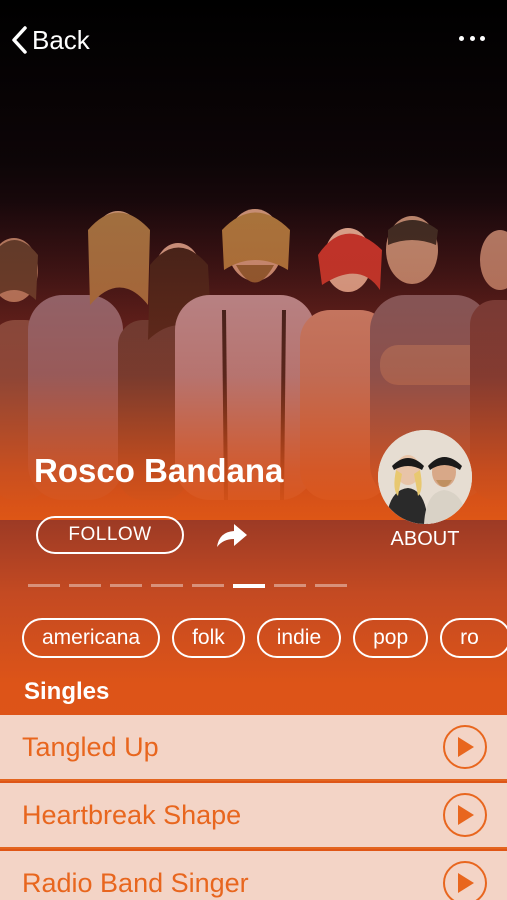  I want to click on top-bar: Back, so click(253, 40).